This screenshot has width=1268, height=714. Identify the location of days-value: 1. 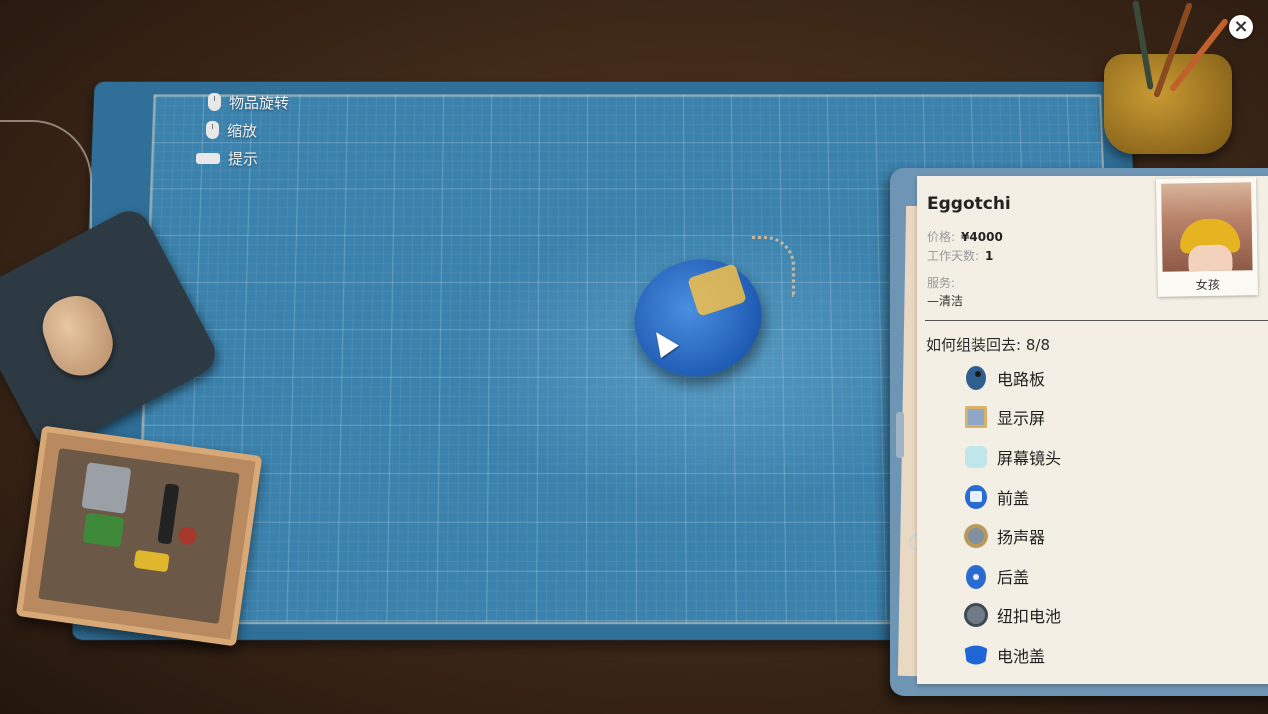
(989, 256).